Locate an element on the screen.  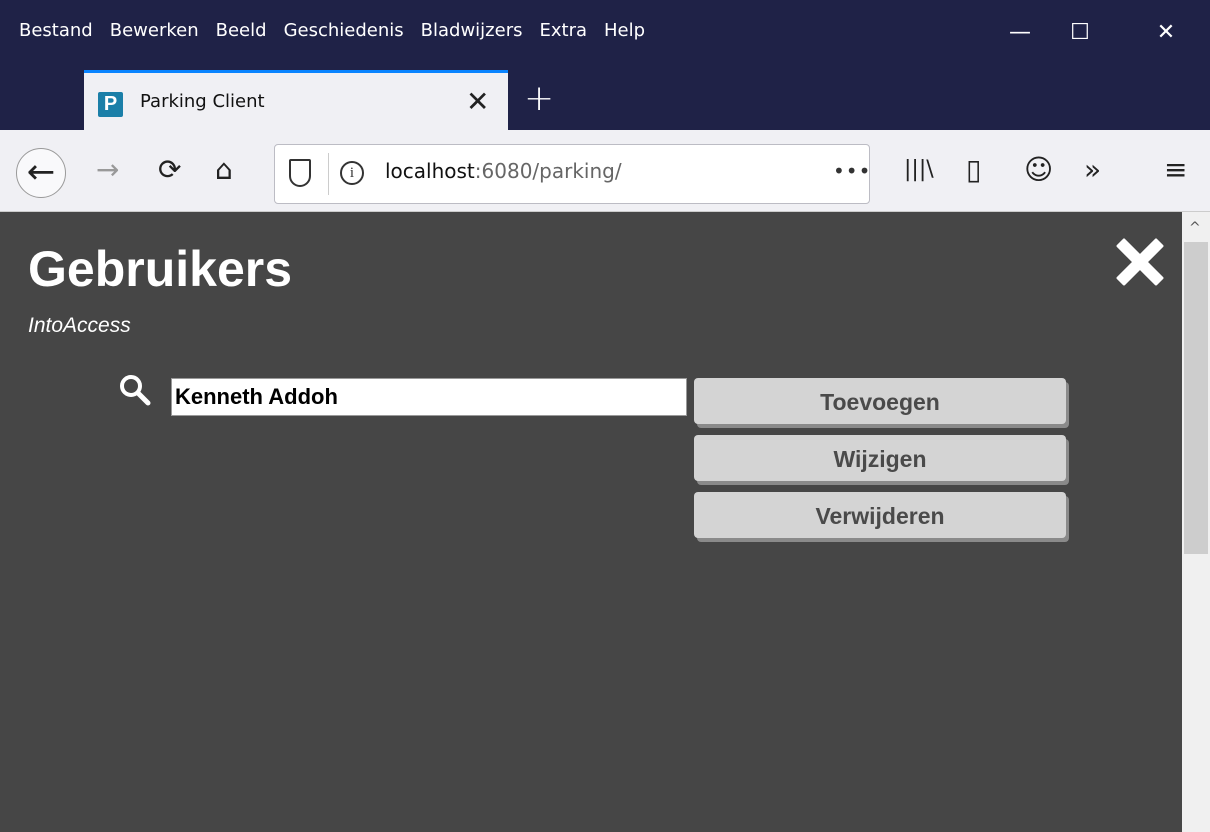
parking-favicon-icon: P is located at coordinates (110, 104).